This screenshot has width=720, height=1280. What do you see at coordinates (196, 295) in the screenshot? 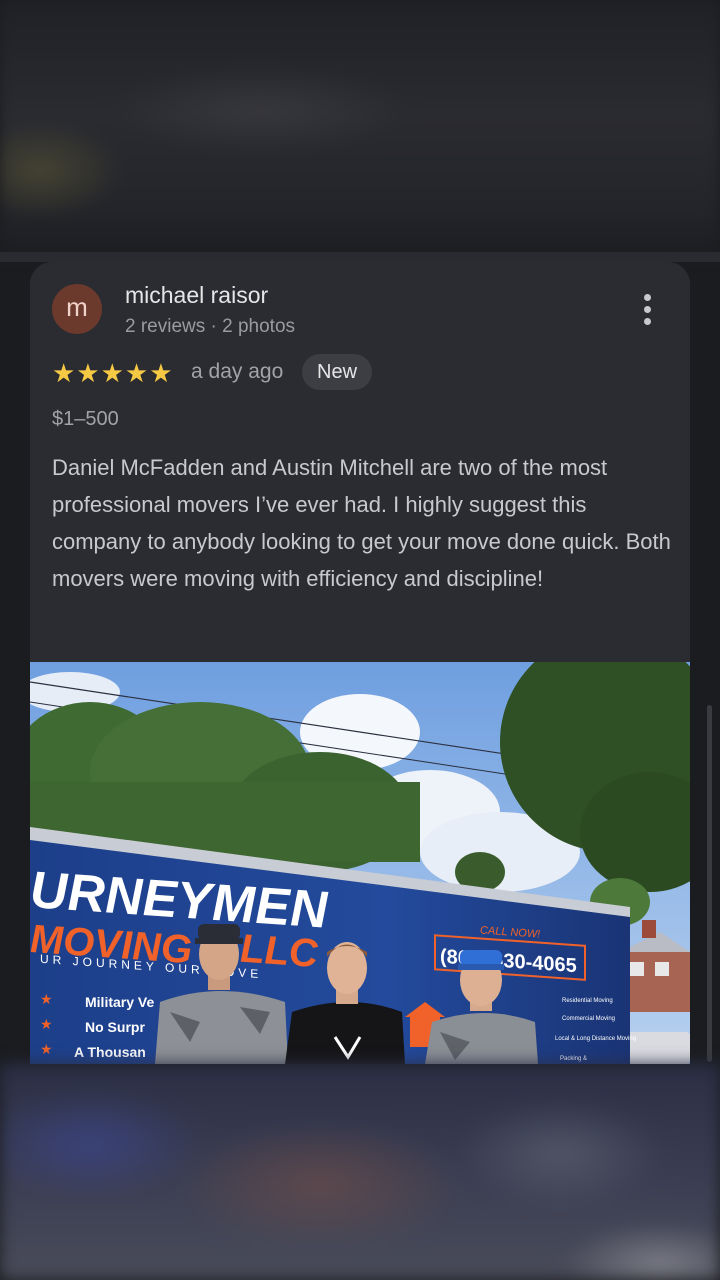
I see `reviewer-name: michael raisor` at bounding box center [196, 295].